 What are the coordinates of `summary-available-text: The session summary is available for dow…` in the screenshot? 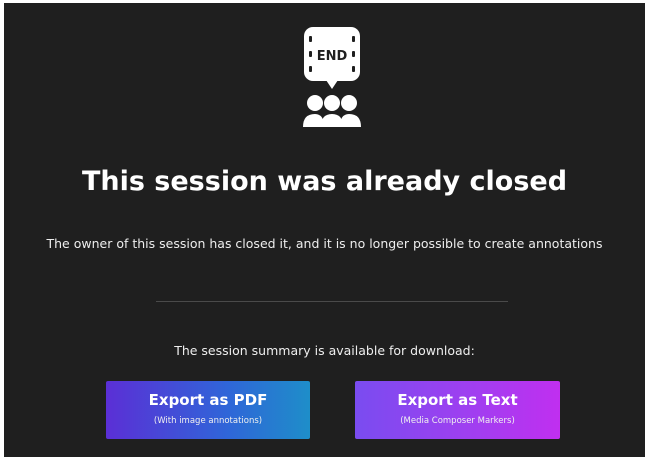 It's located at (324, 350).